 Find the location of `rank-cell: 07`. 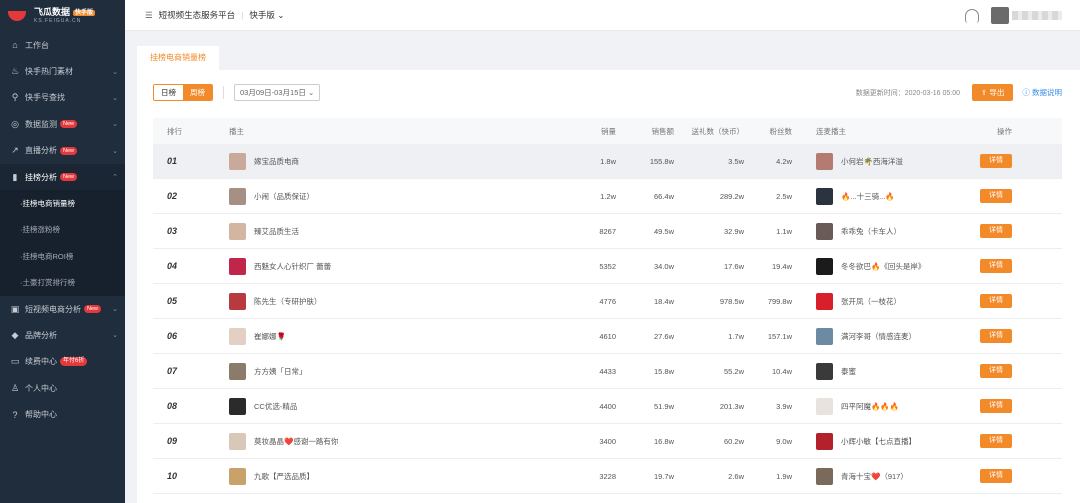

rank-cell: 07 is located at coordinates (172, 371).